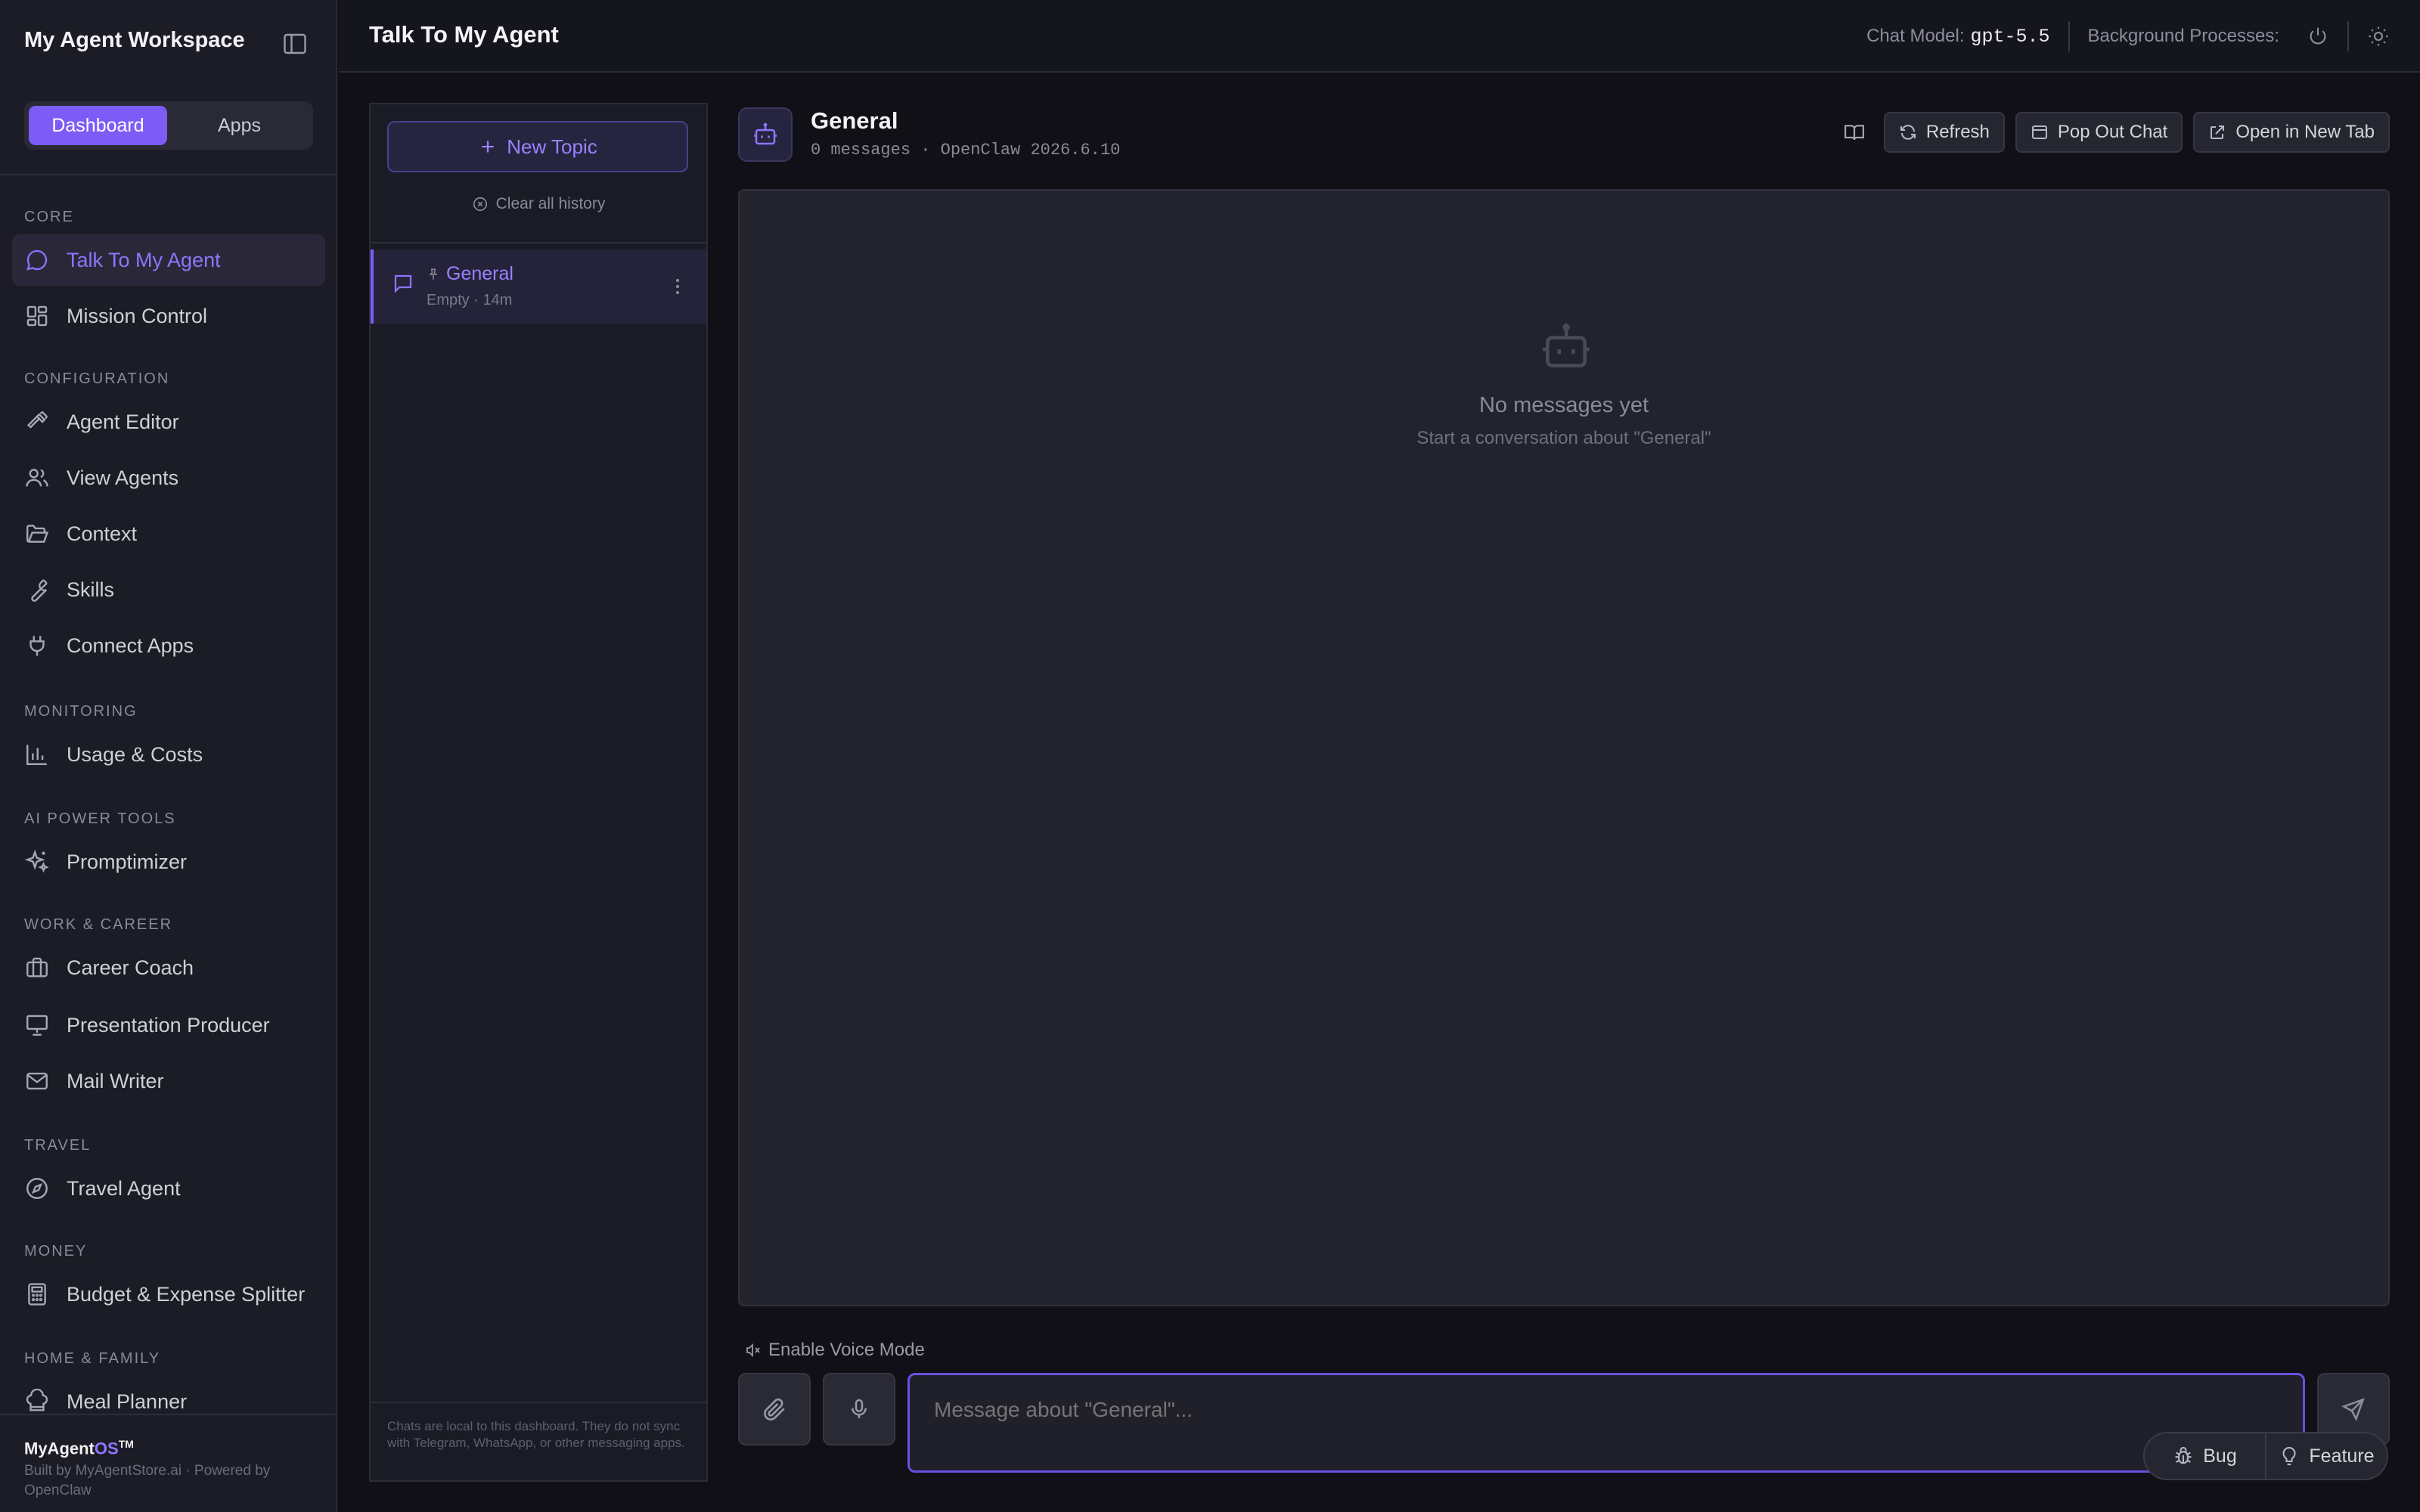  What do you see at coordinates (552, 146) in the screenshot?
I see `new-topic-label: New Topic` at bounding box center [552, 146].